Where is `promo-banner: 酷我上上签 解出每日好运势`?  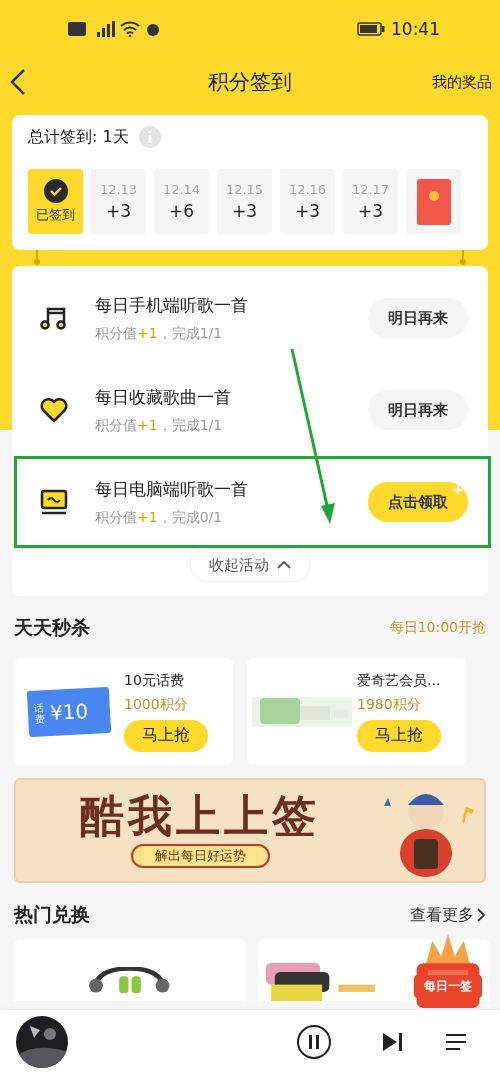 promo-banner: 酷我上上签 解出每日好运势 is located at coordinates (250, 830).